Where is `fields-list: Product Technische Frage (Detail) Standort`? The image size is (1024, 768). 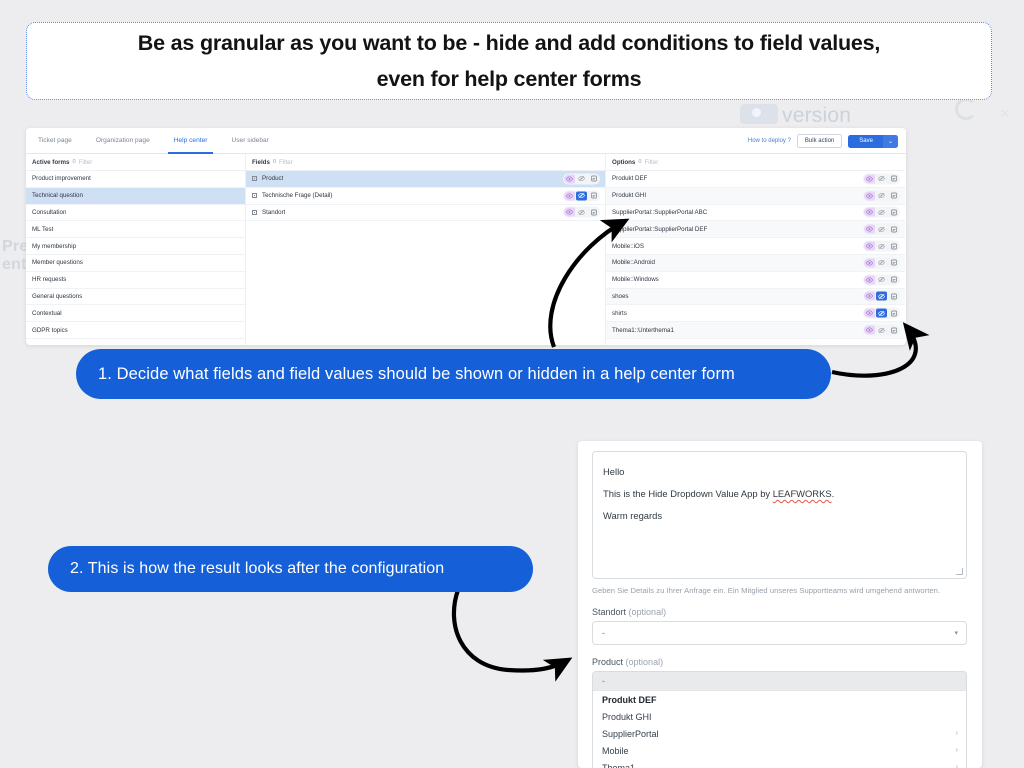
fields-list: Product Technische Frage (Detail) Standort is located at coordinates (425, 196).